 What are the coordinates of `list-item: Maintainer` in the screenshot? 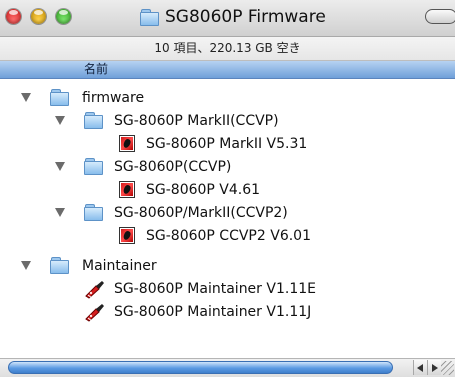 It's located at (227, 266).